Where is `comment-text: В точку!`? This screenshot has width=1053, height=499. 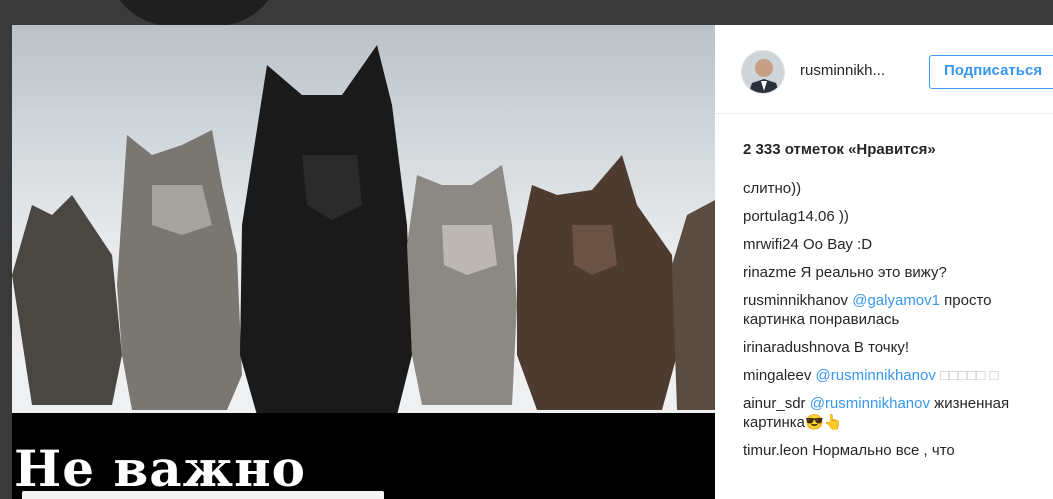 comment-text: В точку! is located at coordinates (879, 347).